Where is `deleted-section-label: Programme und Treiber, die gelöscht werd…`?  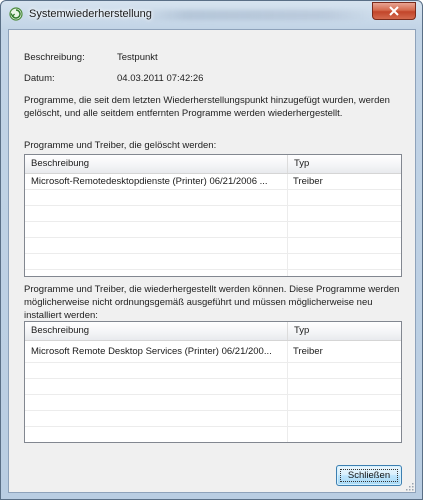
deleted-section-label: Programme und Treiber, die gelöscht werd… is located at coordinates (120, 145).